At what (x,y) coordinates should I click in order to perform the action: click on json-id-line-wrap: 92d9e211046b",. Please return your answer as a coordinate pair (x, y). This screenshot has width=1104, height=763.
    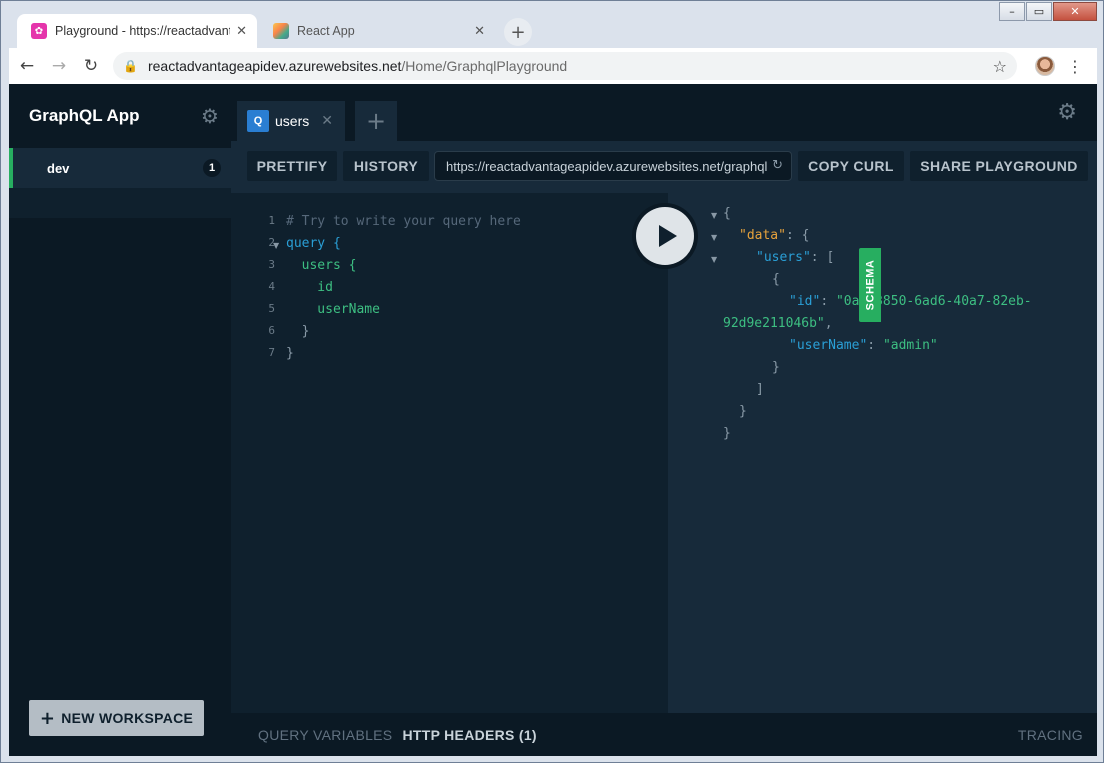
    Looking at the image, I should click on (778, 323).